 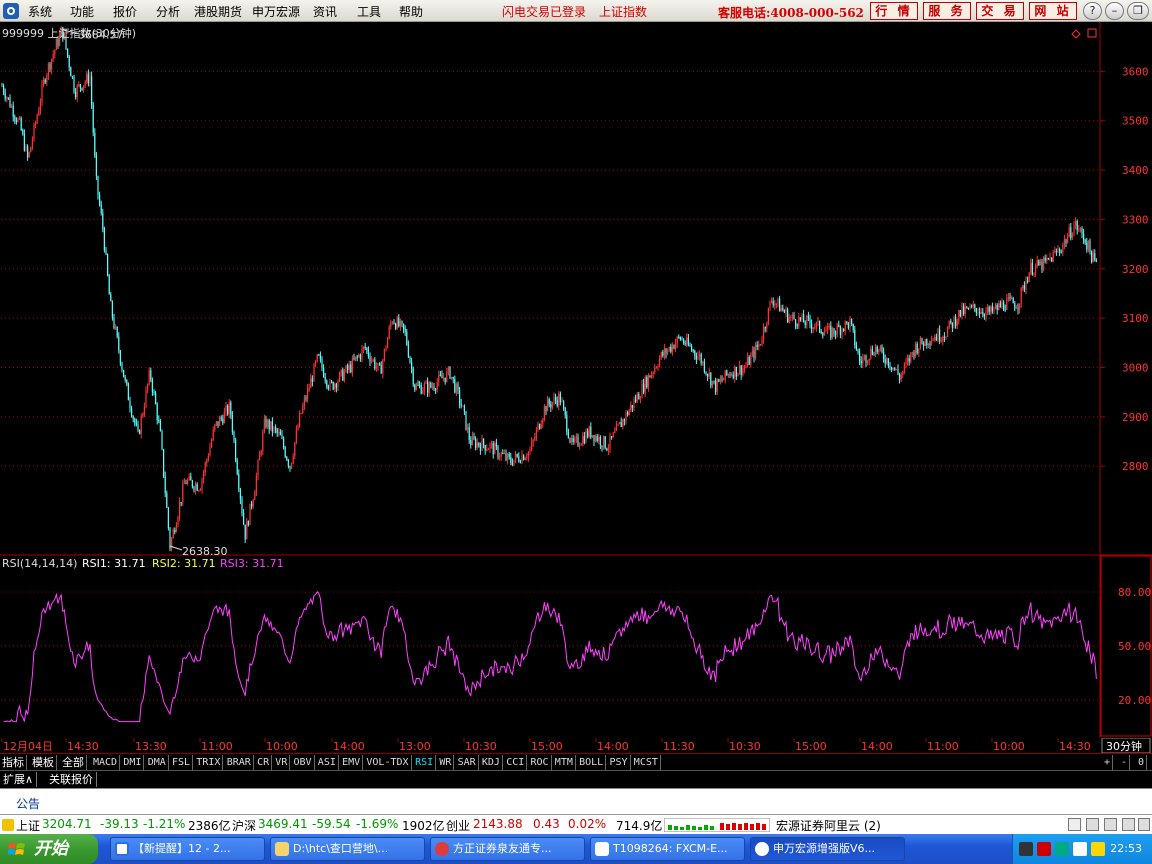 What do you see at coordinates (1128, 824) in the screenshot?
I see `tool-icon` at bounding box center [1128, 824].